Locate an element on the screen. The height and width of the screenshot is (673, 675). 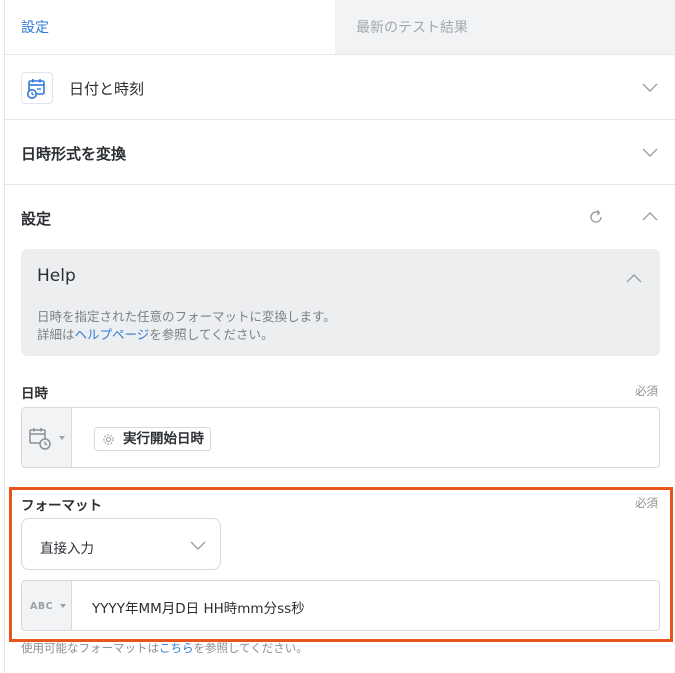
tab-bar: 設定 最新のテスト結果 is located at coordinates (340, 27).